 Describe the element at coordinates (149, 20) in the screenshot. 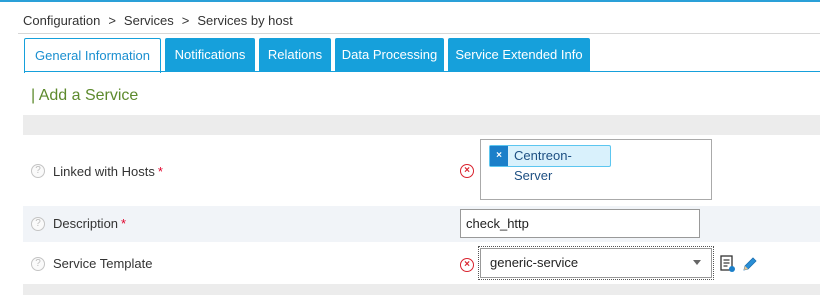

I see `breadcrumb-services: Services` at that location.